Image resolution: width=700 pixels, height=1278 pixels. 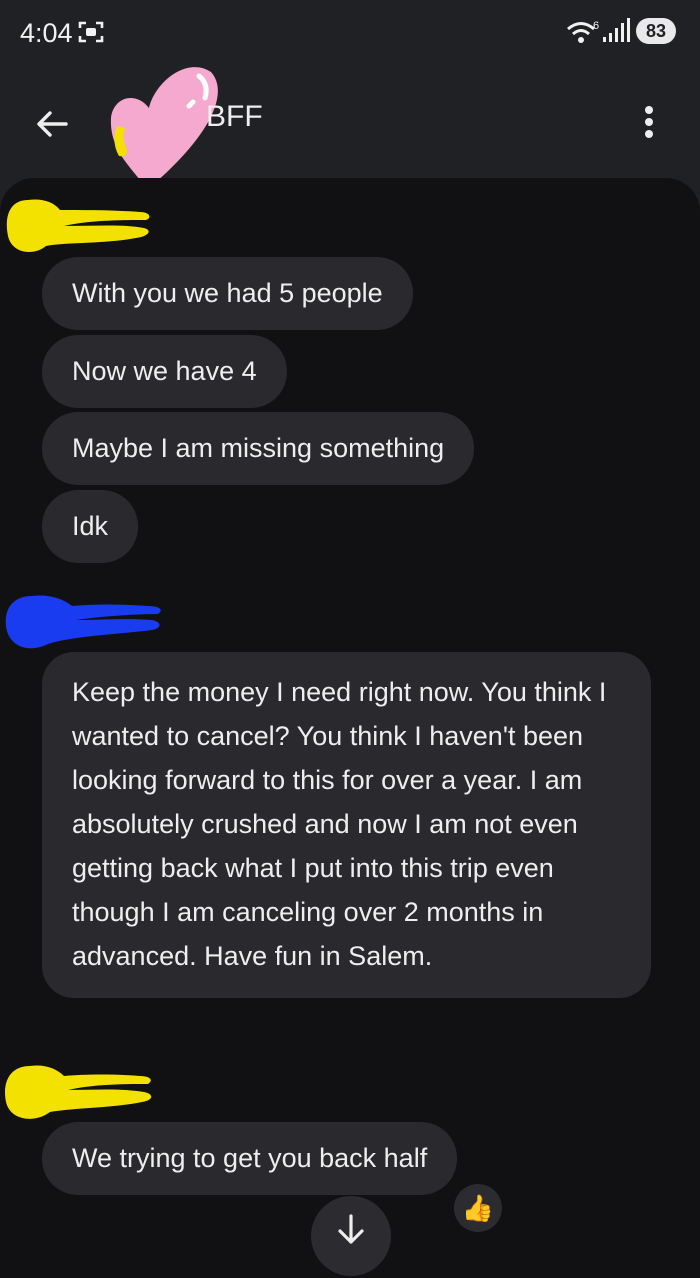 What do you see at coordinates (91, 34) in the screenshot?
I see `screen-record-icon` at bounding box center [91, 34].